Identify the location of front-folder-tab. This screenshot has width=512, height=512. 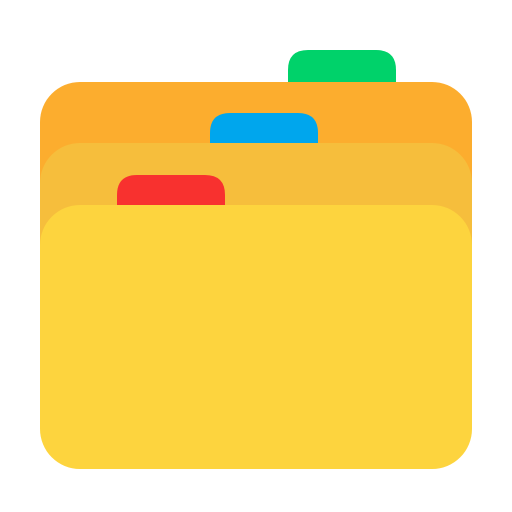
(171, 191).